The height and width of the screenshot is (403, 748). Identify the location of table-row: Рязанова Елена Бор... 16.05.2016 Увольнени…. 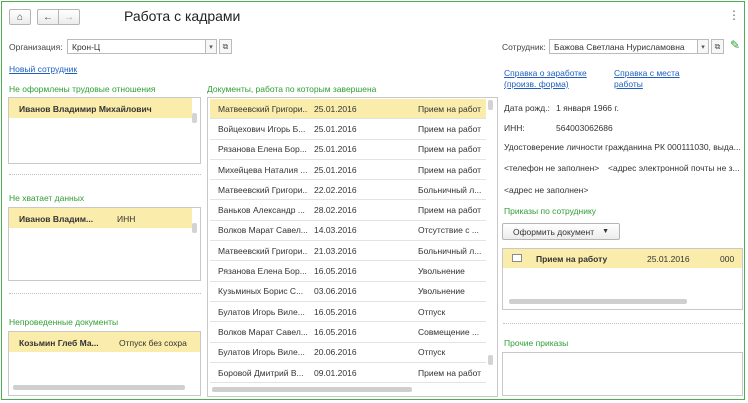
(348, 271).